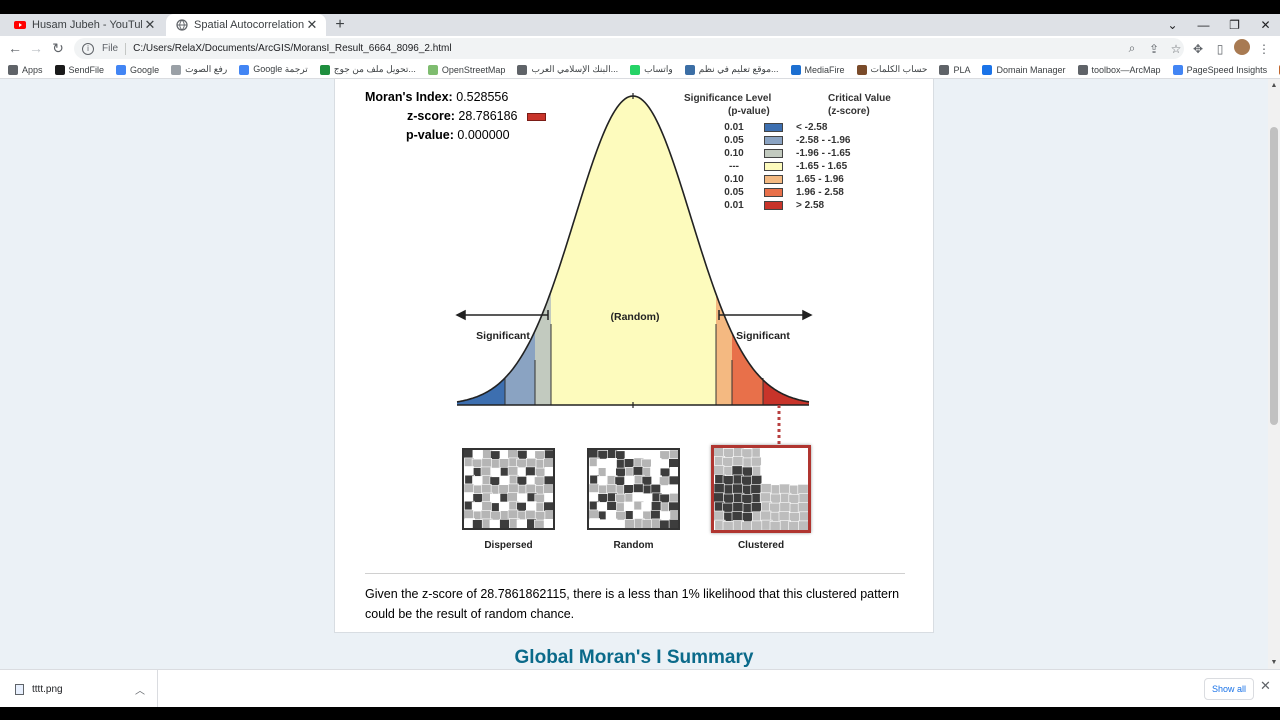 The image size is (1280, 720). What do you see at coordinates (15, 48) in the screenshot?
I see `back-icon: ←` at bounding box center [15, 48].